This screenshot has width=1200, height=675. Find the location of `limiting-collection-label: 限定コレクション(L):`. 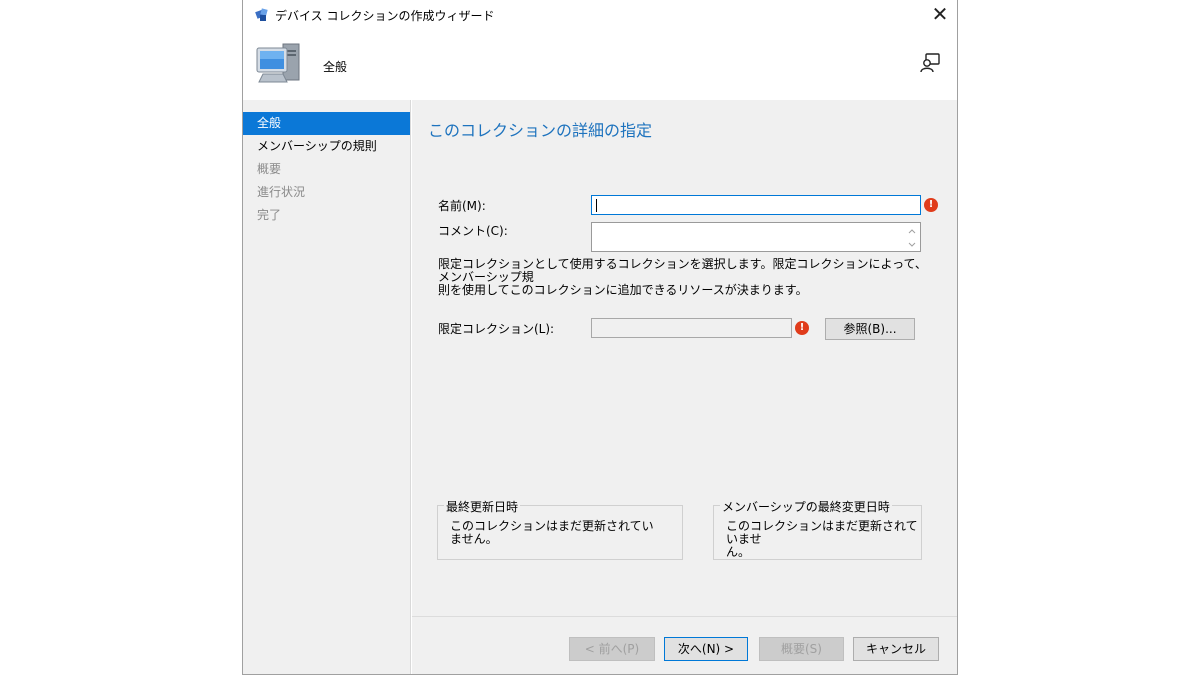

limiting-collection-label: 限定コレクション(L): is located at coordinates (496, 329).